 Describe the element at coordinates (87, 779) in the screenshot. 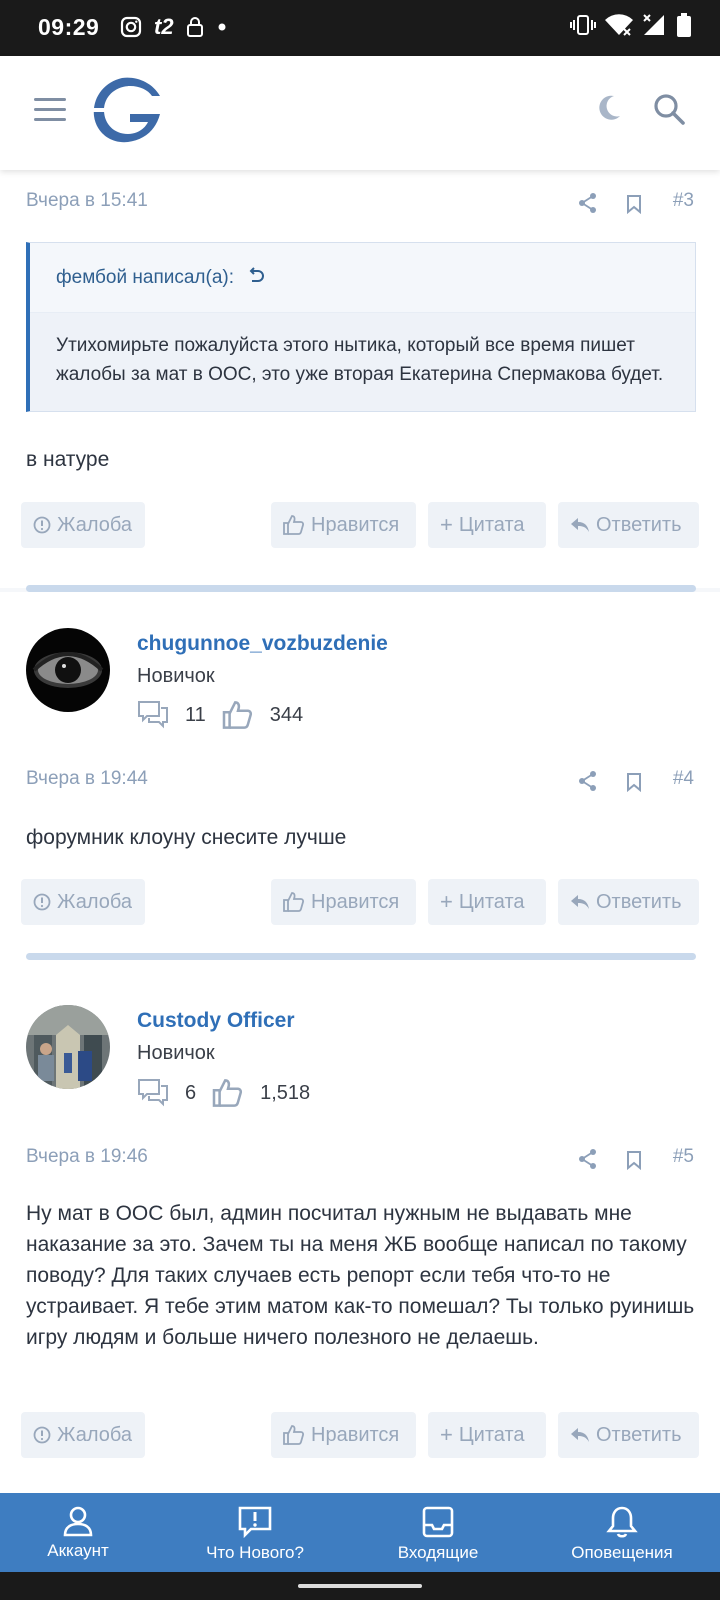

I see `post-time: Вчера в 19:44` at that location.